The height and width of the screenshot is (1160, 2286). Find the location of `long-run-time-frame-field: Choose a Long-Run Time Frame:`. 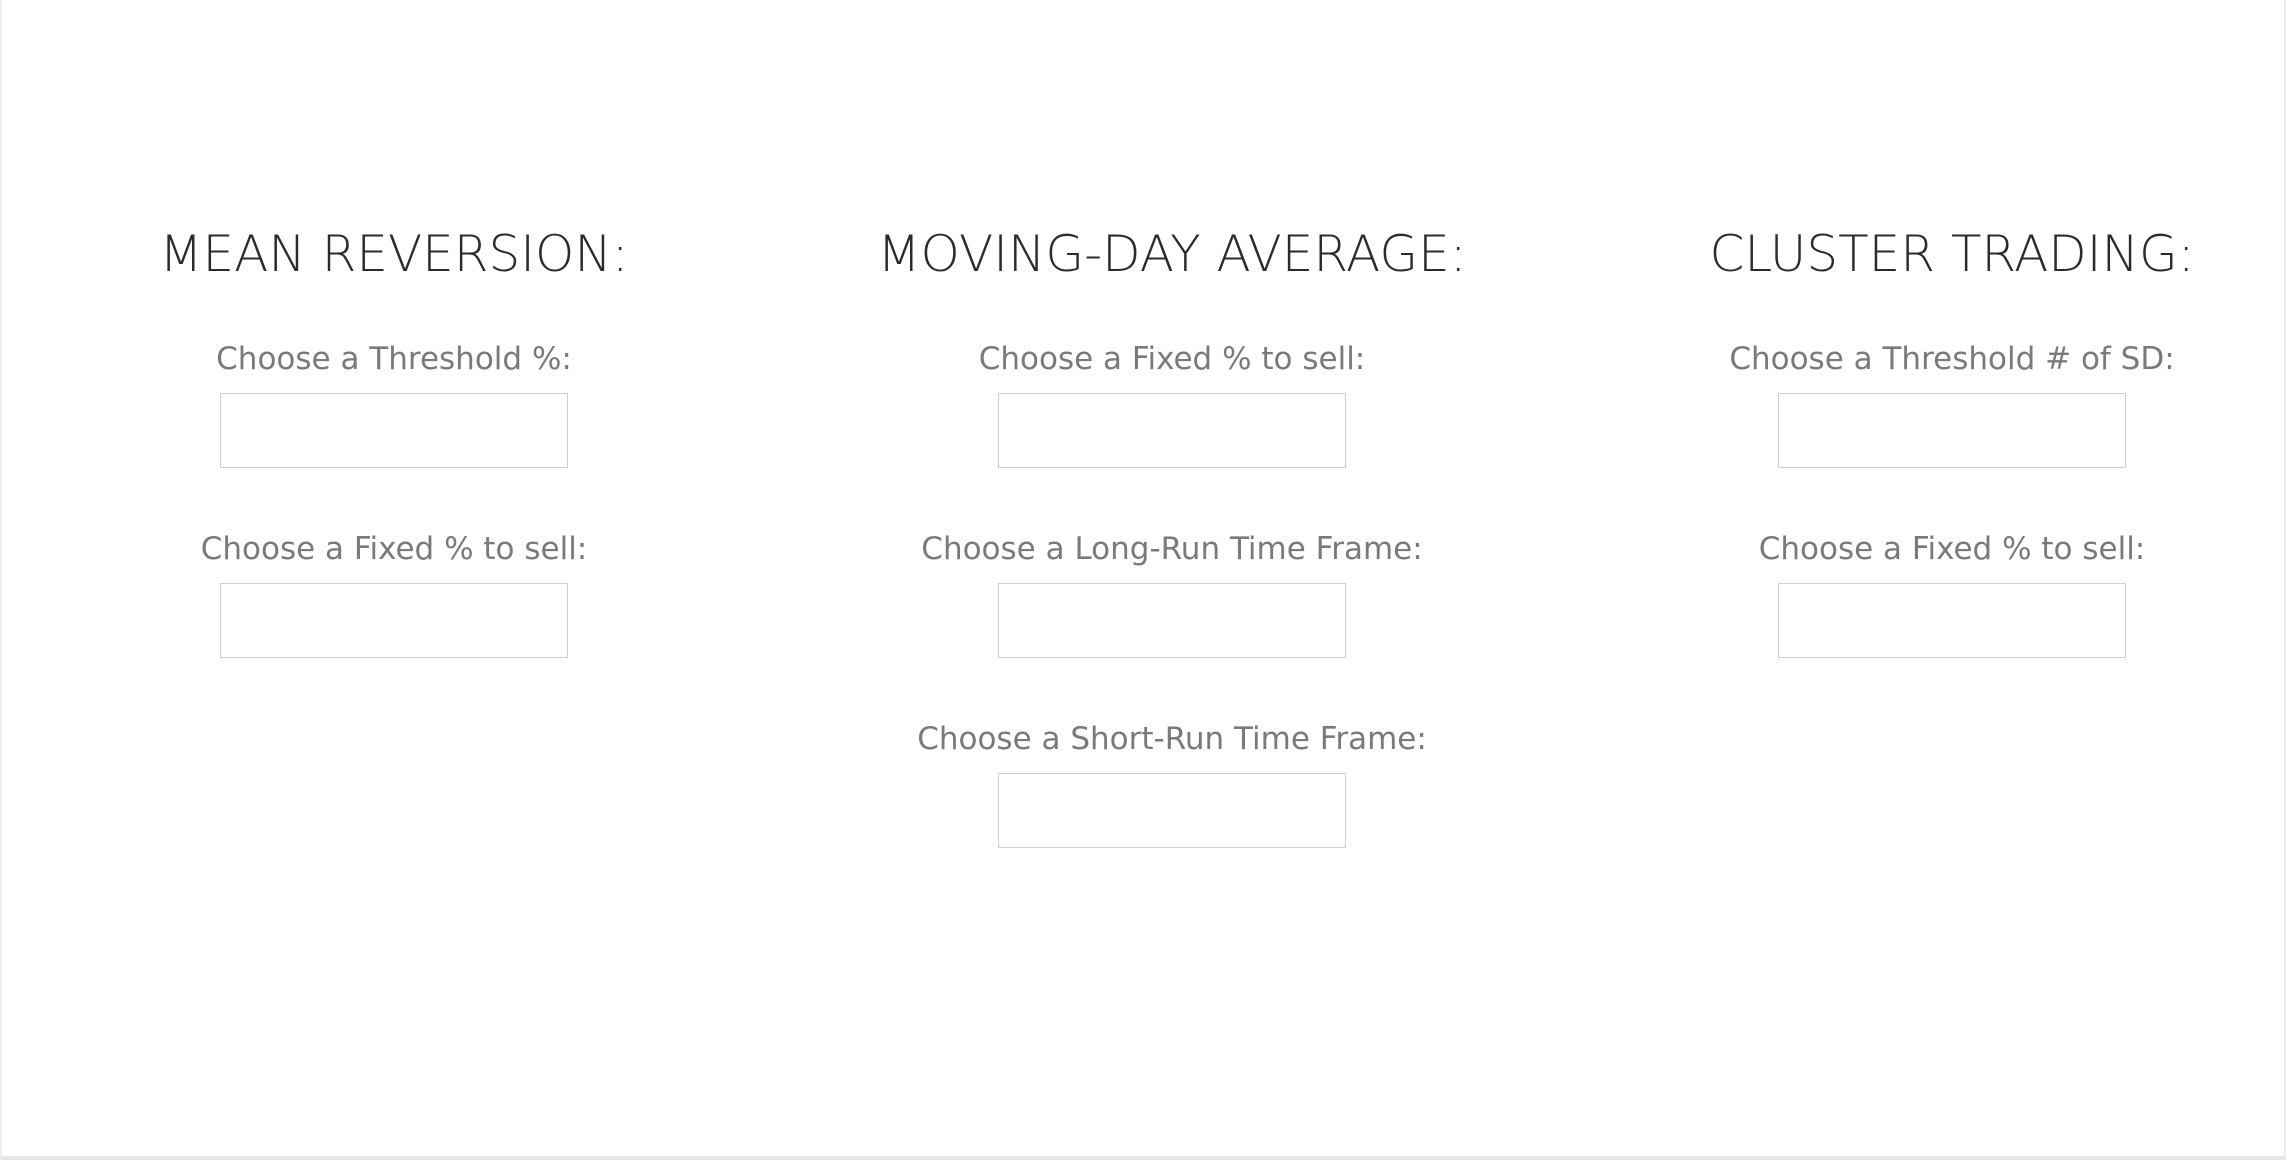

long-run-time-frame-field: Choose a Long-Run Time Frame: is located at coordinates (1172, 593).